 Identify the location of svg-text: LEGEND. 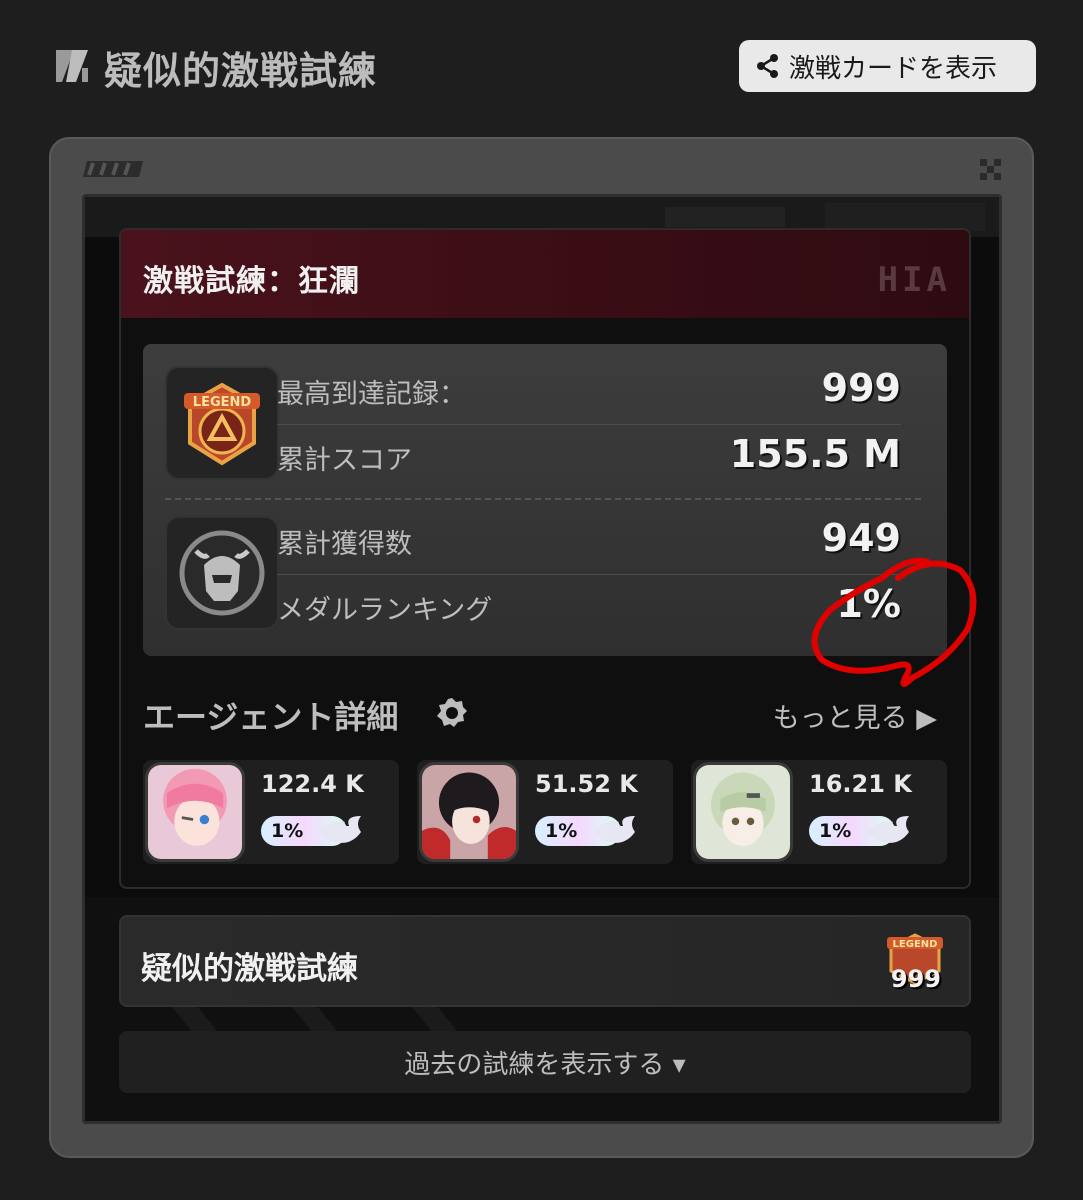
(222, 402).